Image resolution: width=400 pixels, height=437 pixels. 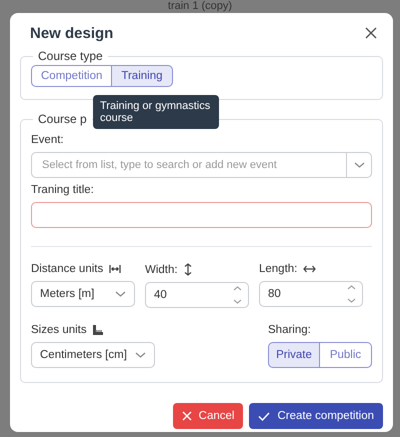 I want to click on sizes-units-select: Centimeters [cm], so click(x=93, y=355).